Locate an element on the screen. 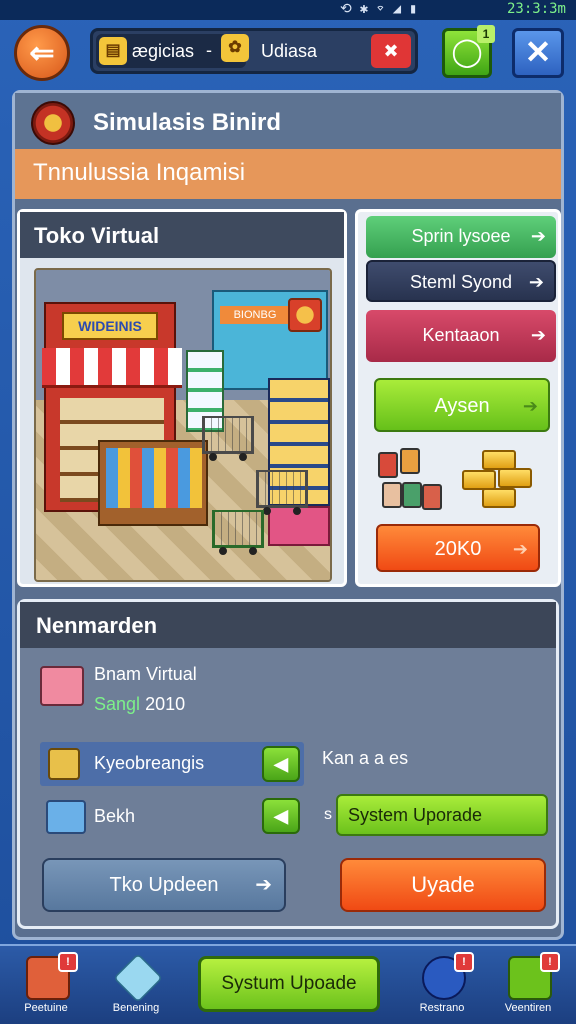 This screenshot has height=1024, width=576. food-kiosk: BIONBG is located at coordinates (270, 340).